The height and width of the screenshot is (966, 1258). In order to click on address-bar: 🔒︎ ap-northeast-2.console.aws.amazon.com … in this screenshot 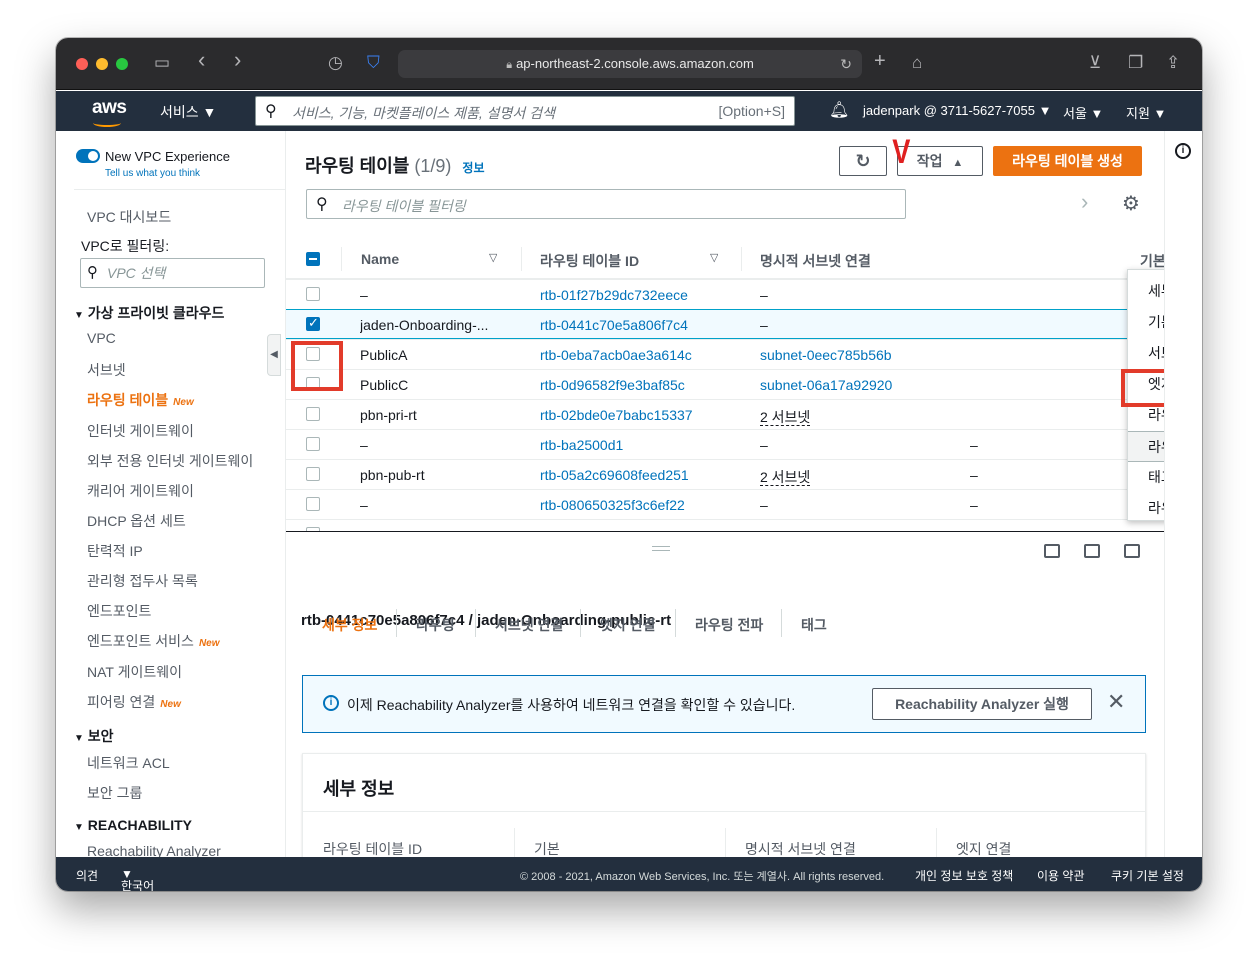, I will do `click(630, 64)`.